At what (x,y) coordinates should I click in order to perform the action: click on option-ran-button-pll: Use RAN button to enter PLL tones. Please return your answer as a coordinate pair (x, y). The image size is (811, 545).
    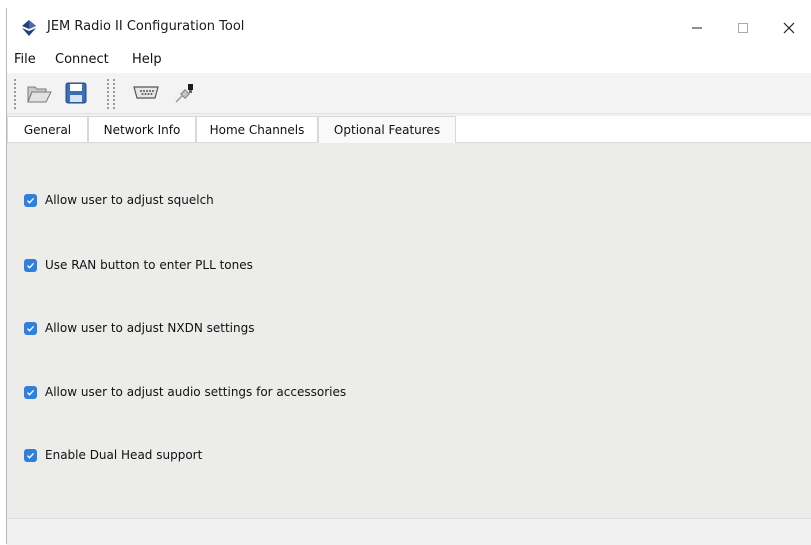
    Looking at the image, I should click on (138, 265).